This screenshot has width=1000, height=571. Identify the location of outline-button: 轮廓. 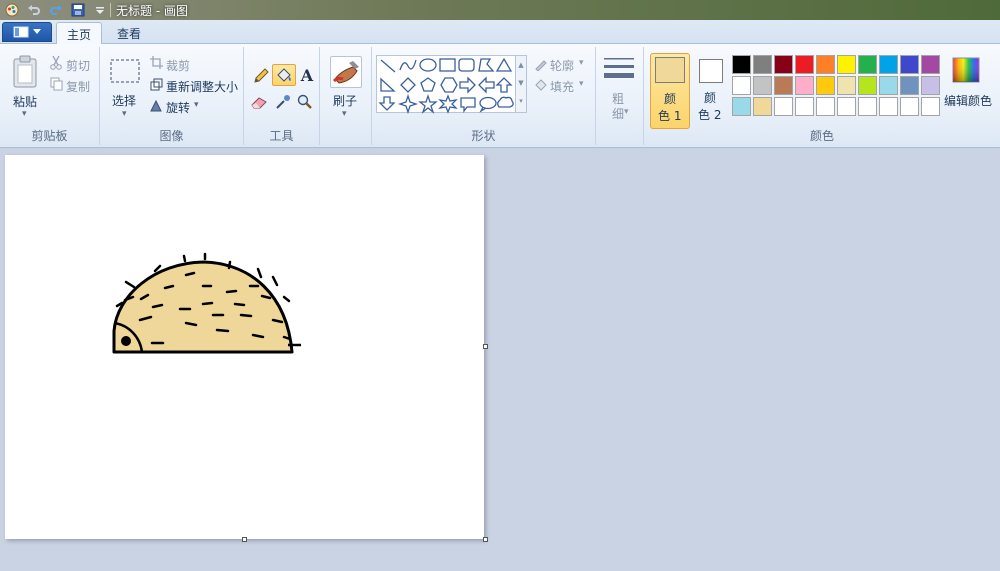
(562, 65).